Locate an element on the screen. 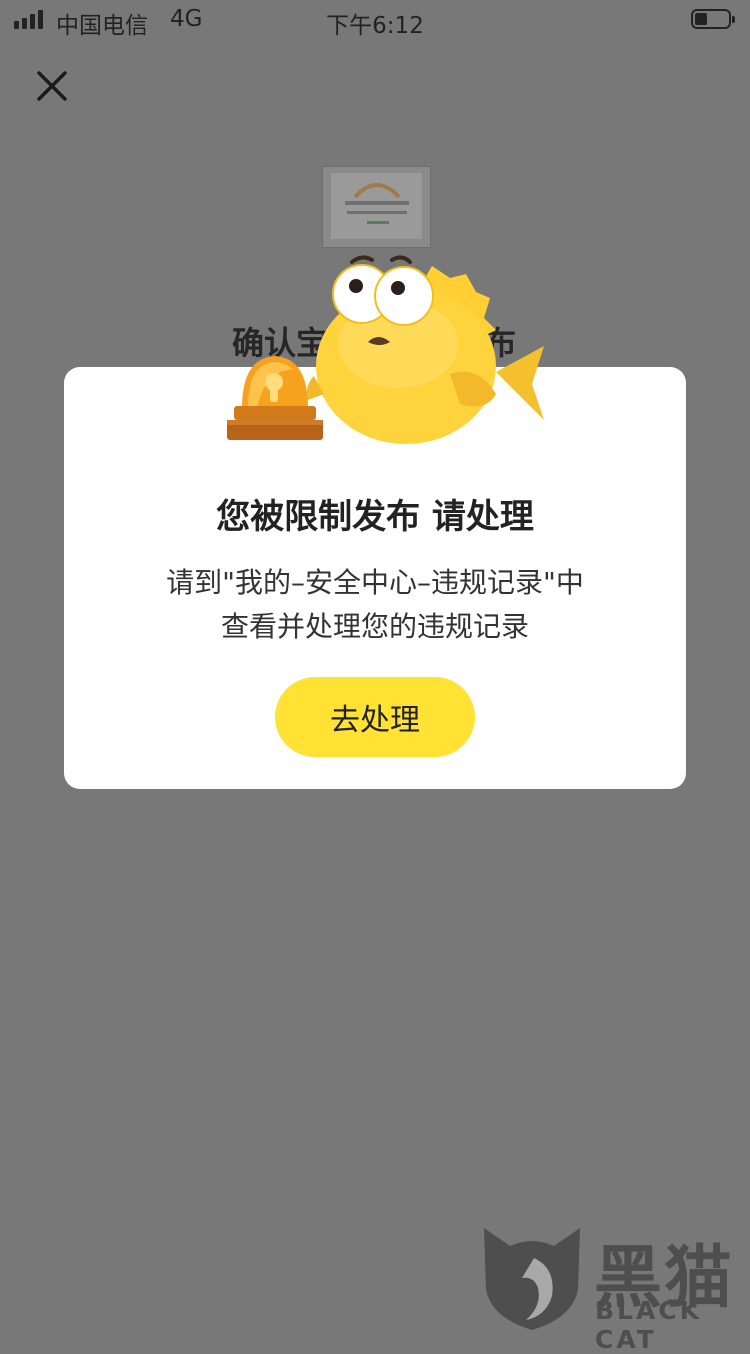 The height and width of the screenshot is (1354, 750). status-time: 下午6:12 is located at coordinates (375, 26).